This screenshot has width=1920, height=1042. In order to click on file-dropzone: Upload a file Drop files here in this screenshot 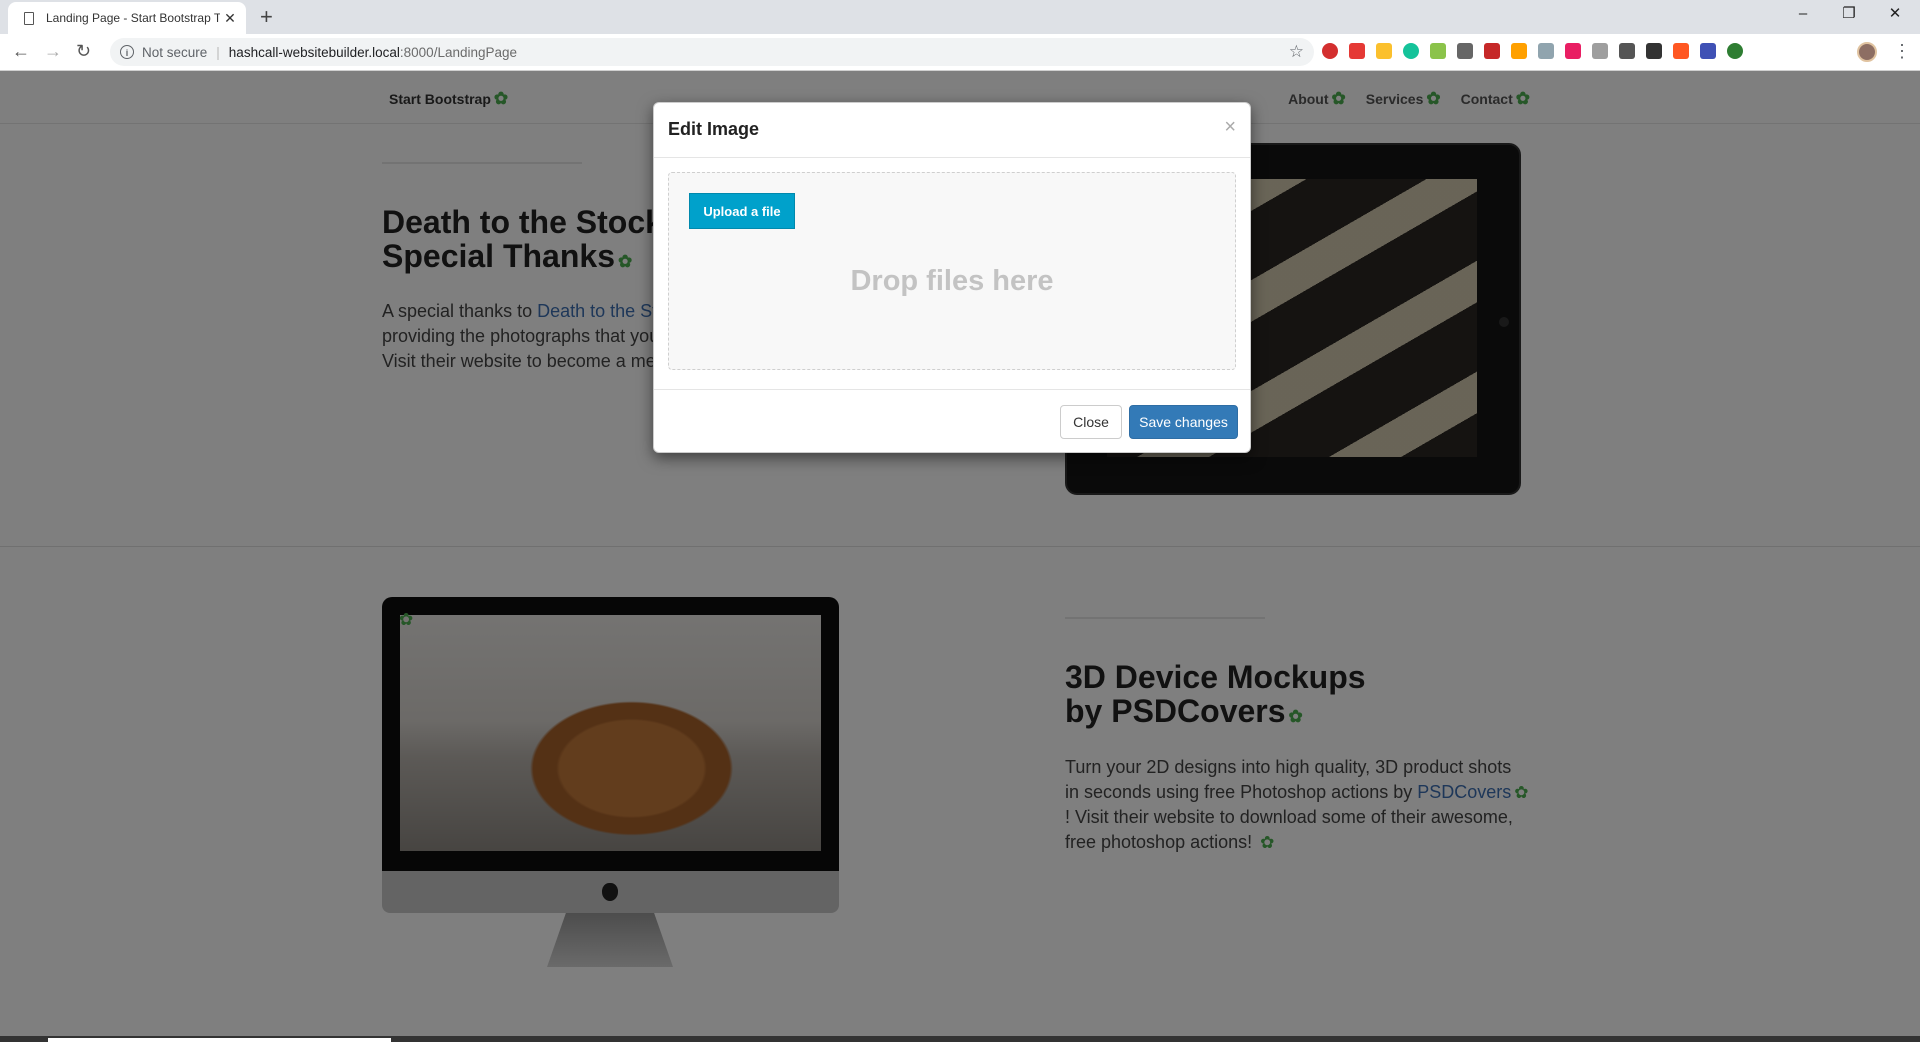, I will do `click(952, 271)`.